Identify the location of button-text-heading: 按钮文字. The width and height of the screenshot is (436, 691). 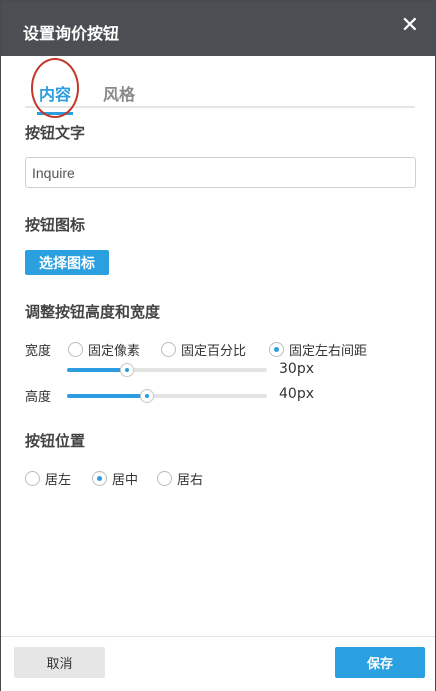
(55, 133).